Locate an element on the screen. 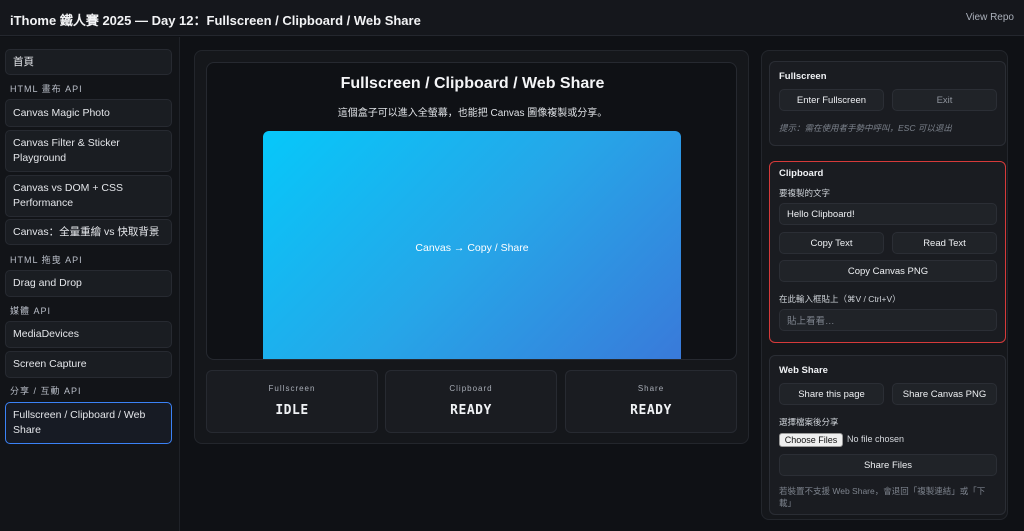  copy-text-input: Hello Clipboard! is located at coordinates (888, 214).